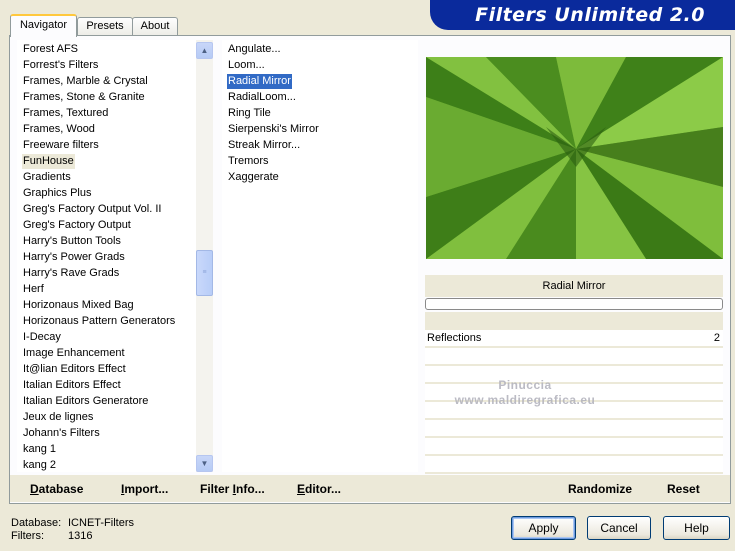  Describe the element at coordinates (253, 177) in the screenshot. I see `filter-item: Xaggerate` at that location.